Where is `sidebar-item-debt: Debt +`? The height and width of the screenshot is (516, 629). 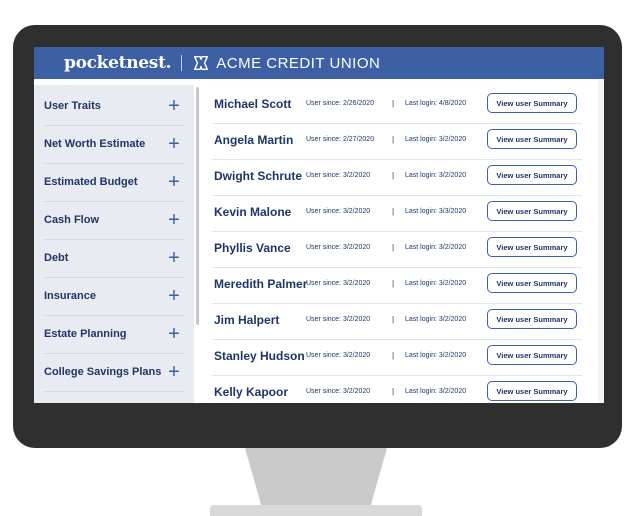 sidebar-item-debt: Debt + is located at coordinates (114, 258).